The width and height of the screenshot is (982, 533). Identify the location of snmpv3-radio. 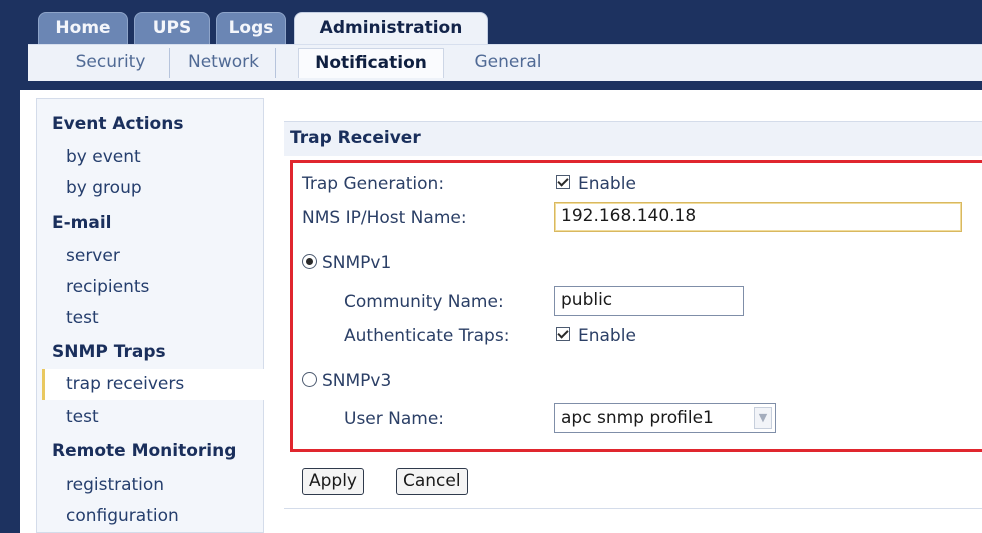
(309, 379).